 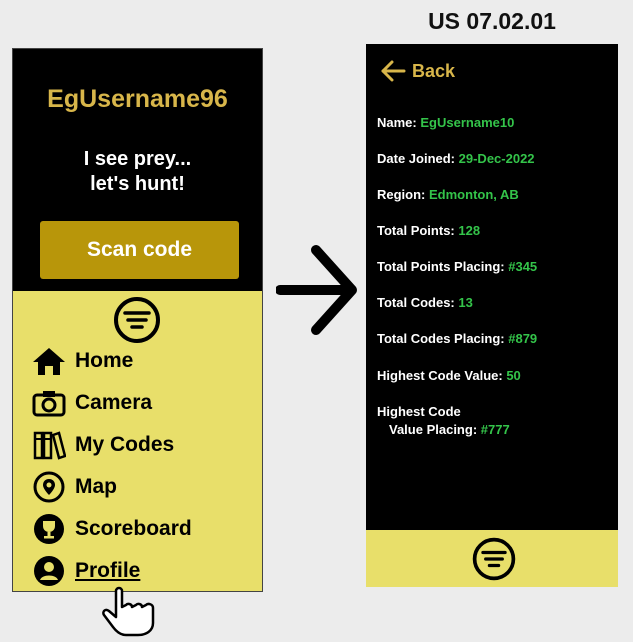 What do you see at coordinates (469, 230) in the screenshot?
I see `field-value: 128` at bounding box center [469, 230].